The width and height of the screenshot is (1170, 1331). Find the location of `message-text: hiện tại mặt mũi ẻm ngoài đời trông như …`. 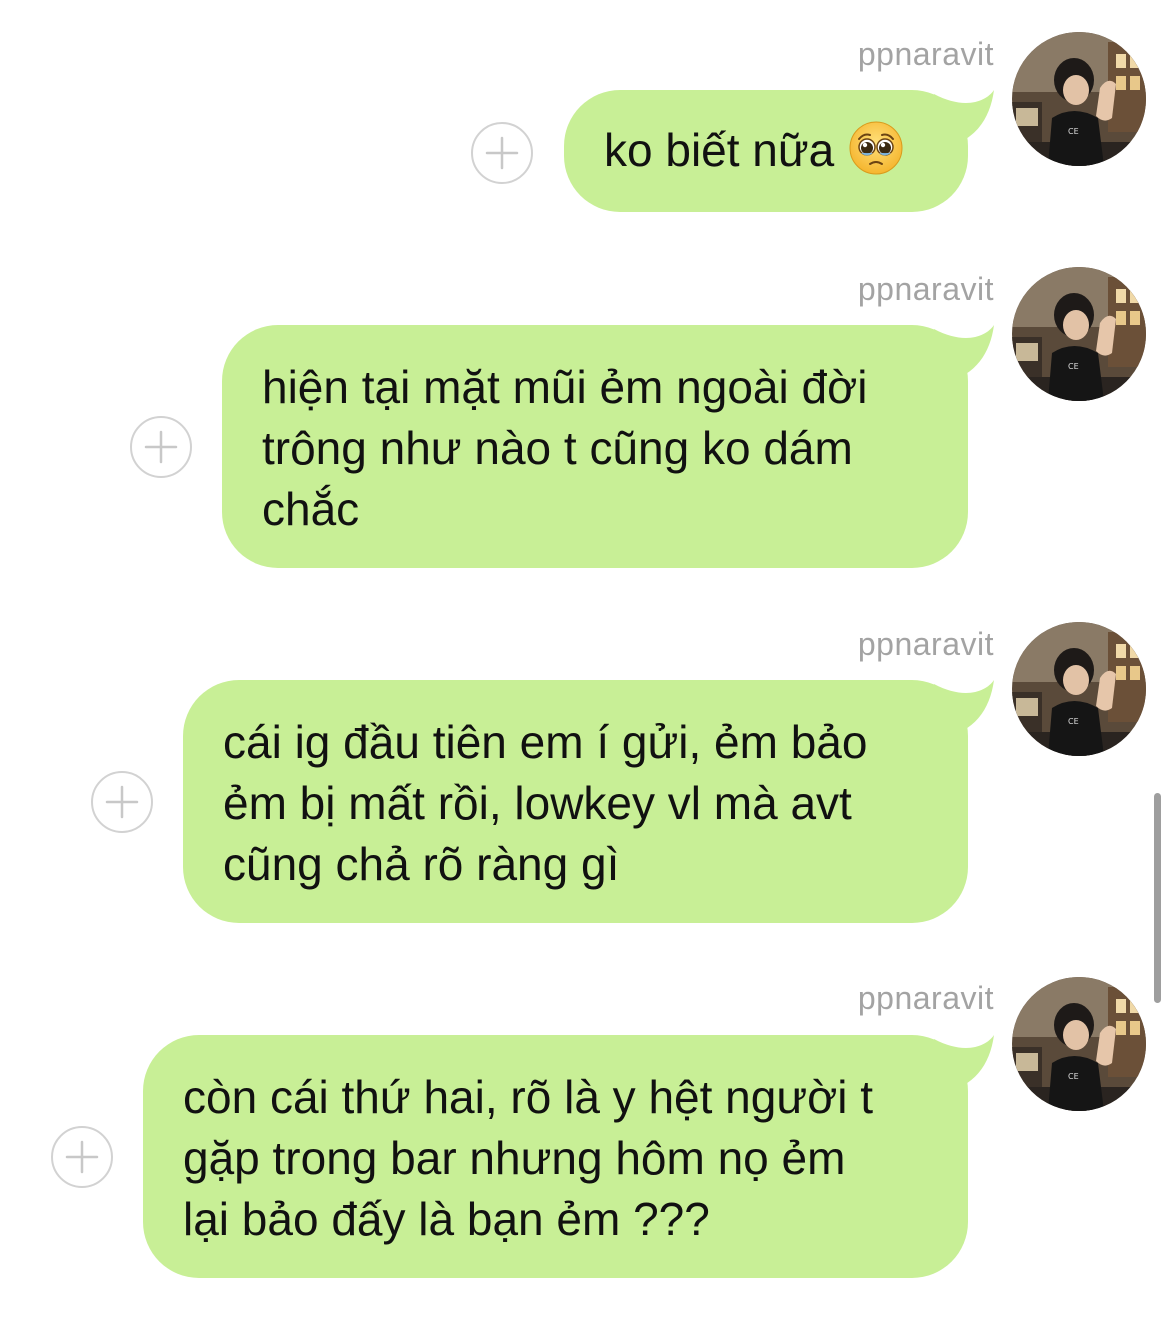

message-text: hiện tại mặt mũi ẻm ngoài đời trông như … is located at coordinates (565, 448).